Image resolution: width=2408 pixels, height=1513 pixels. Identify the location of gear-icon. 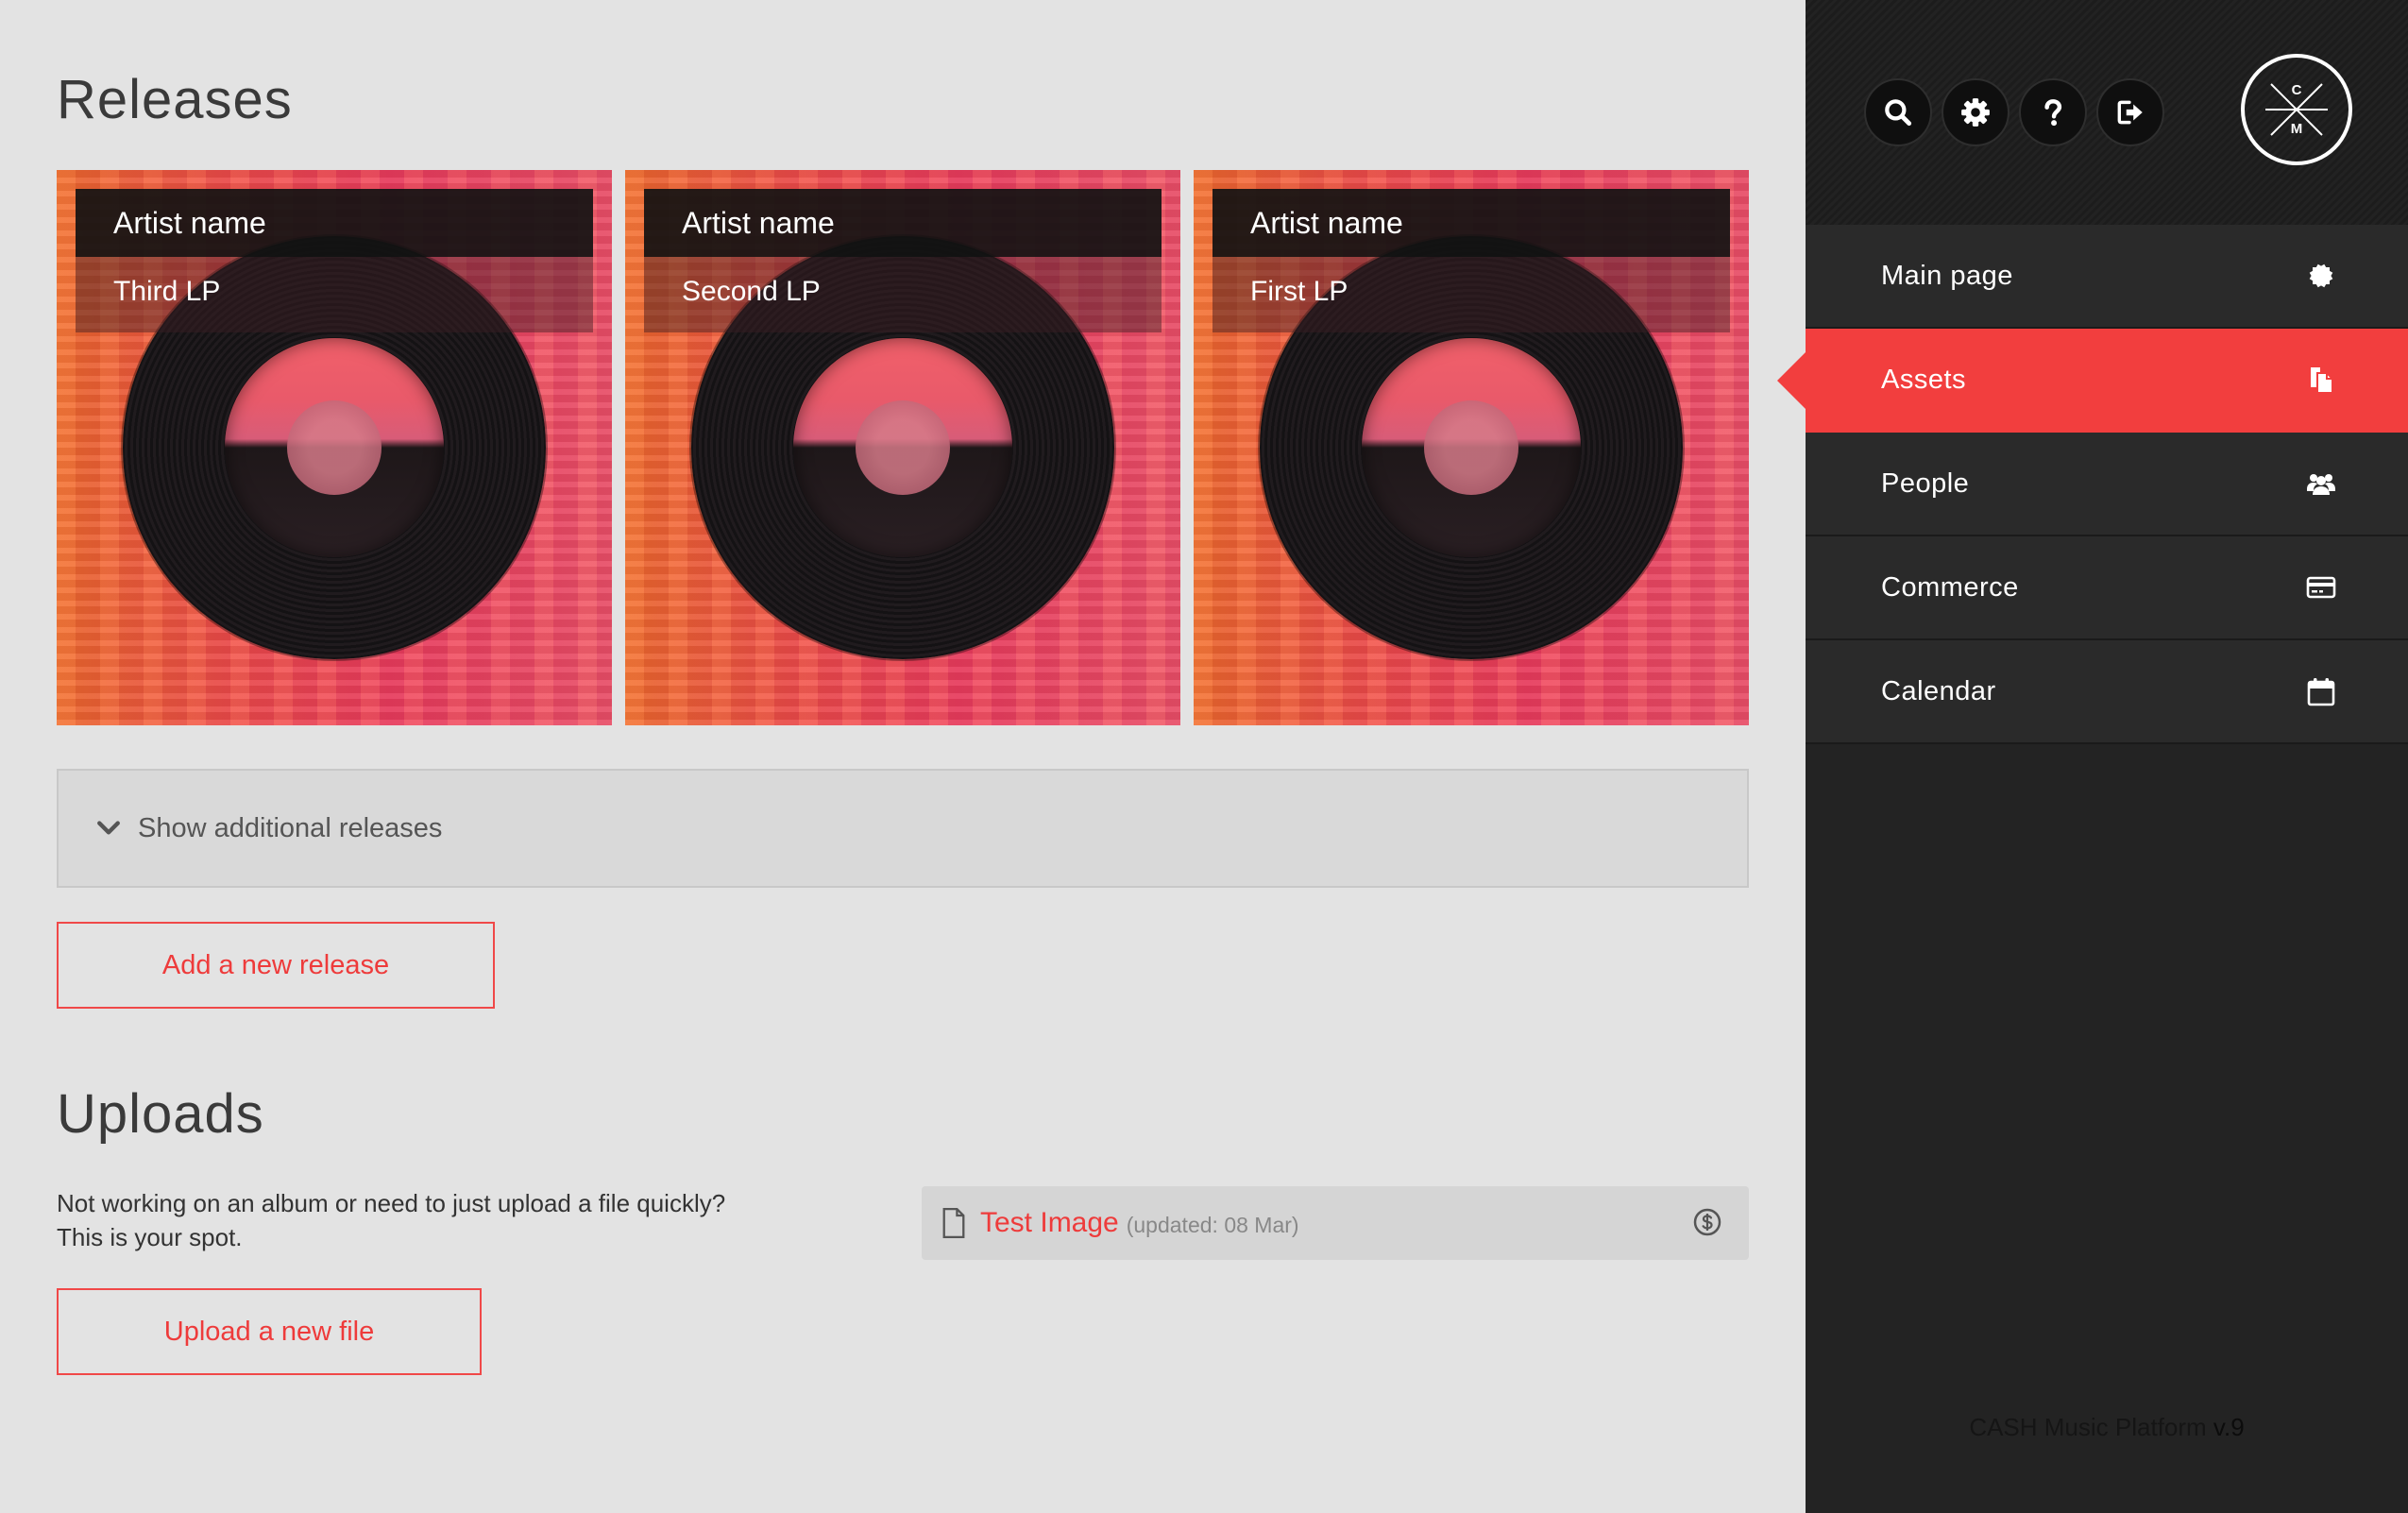
(1975, 112).